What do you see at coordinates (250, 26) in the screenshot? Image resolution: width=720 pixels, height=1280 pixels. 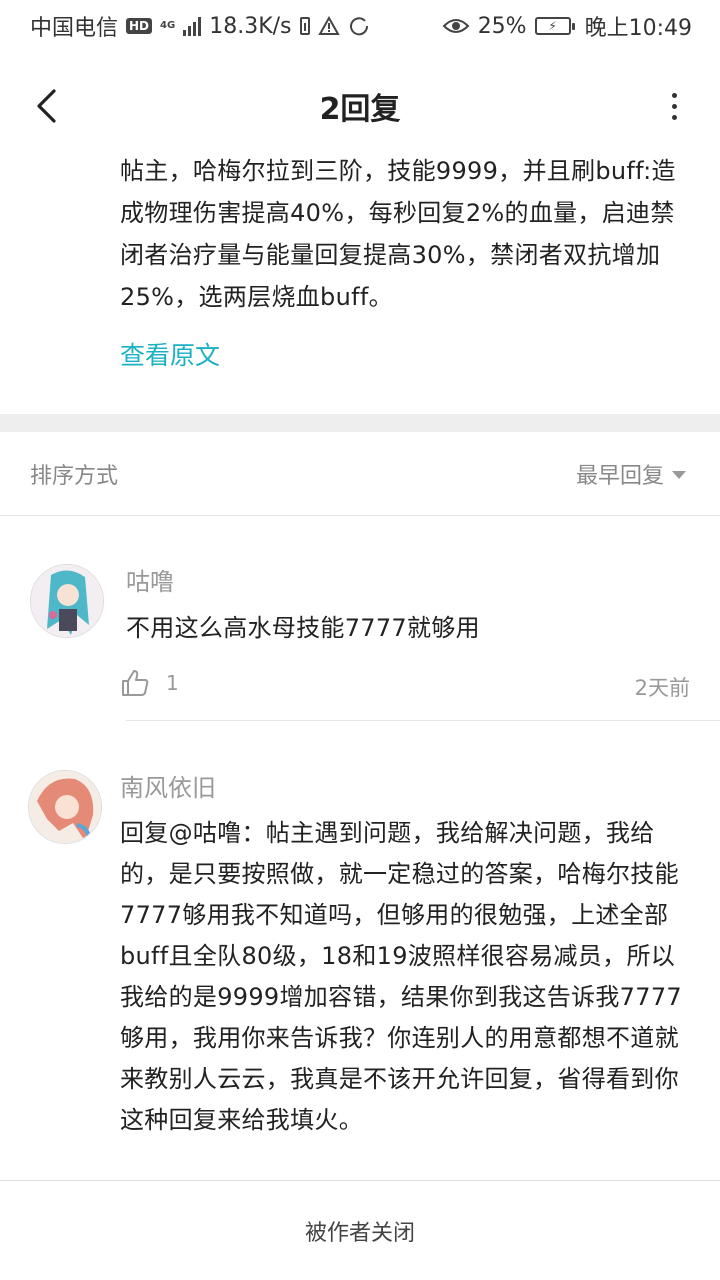 I see `network-speed: 18.3K/s` at bounding box center [250, 26].